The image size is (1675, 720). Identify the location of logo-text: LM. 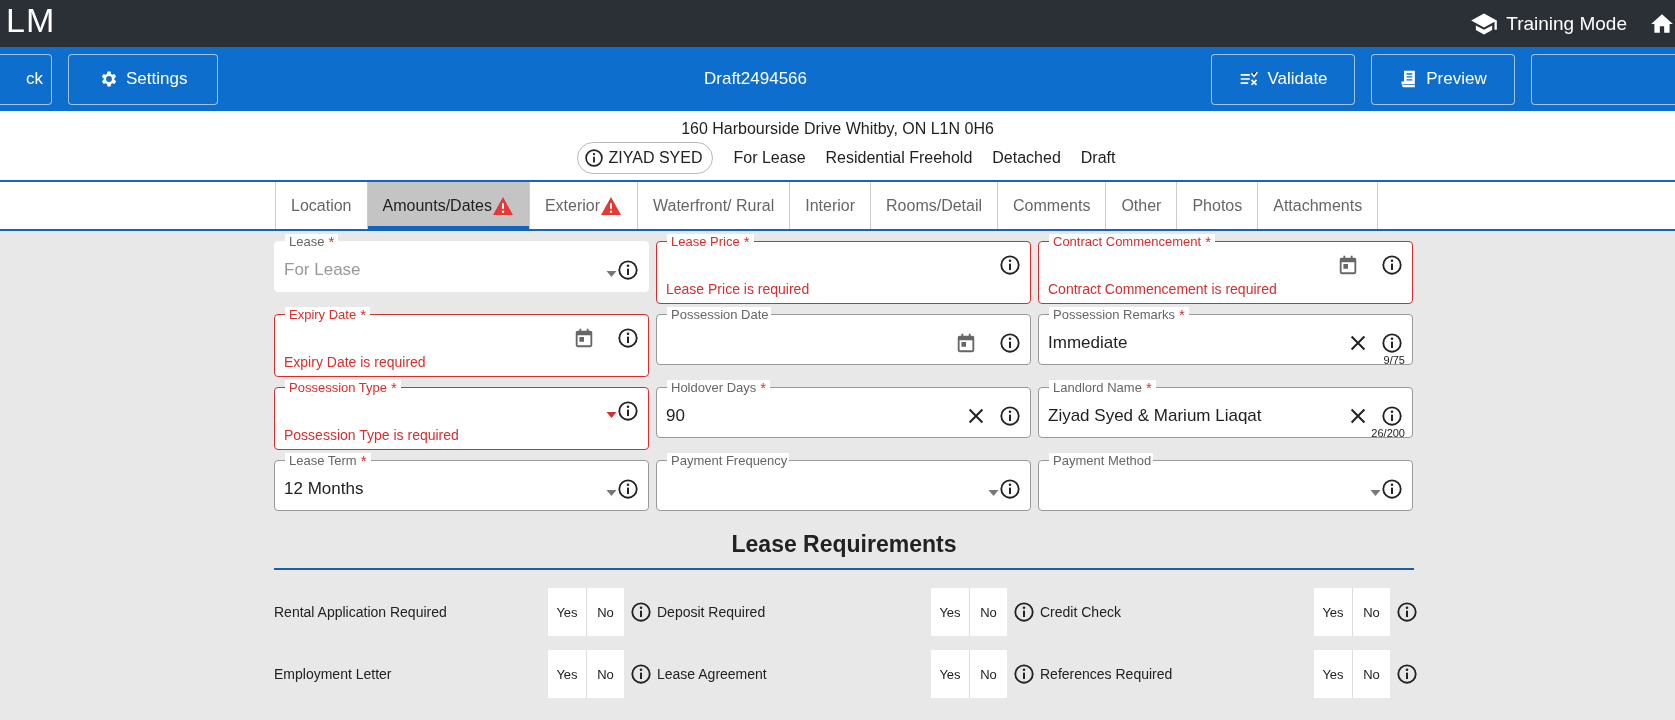
(30, 20).